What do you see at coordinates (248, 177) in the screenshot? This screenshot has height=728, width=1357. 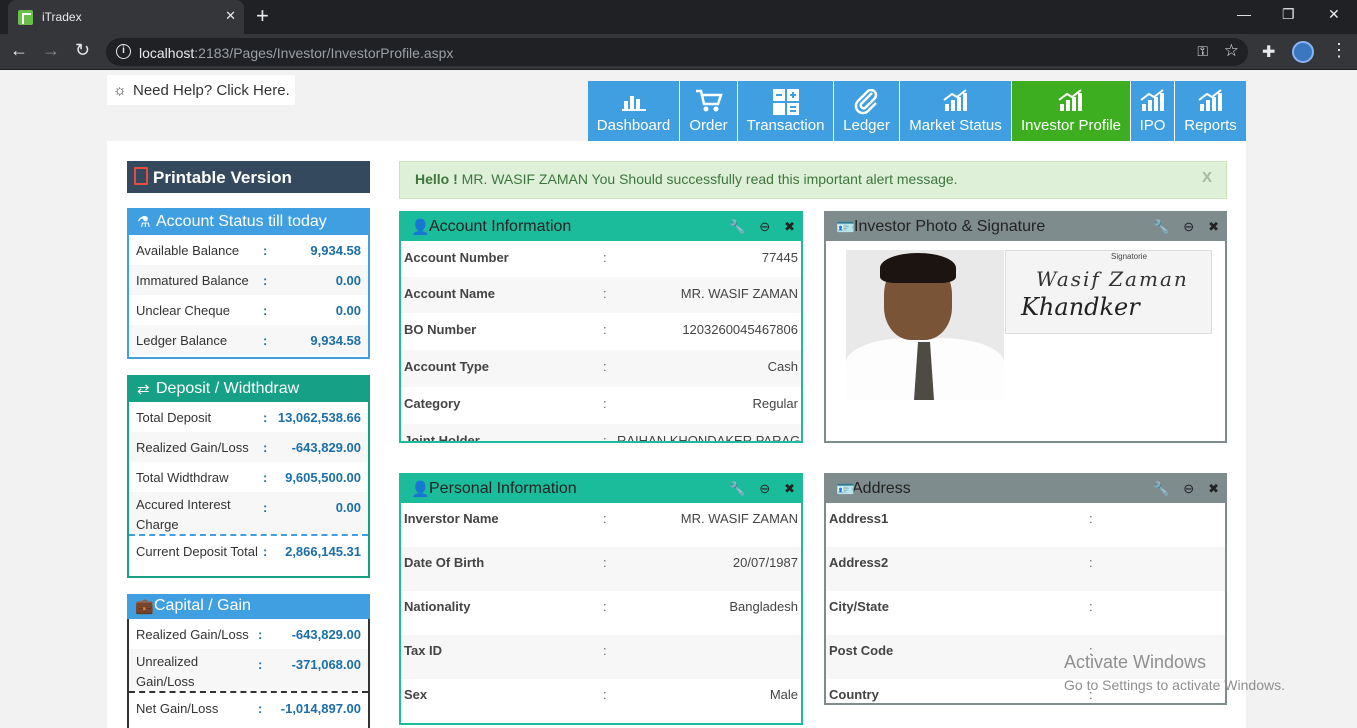 I see `printable-version-button: Printable Version` at bounding box center [248, 177].